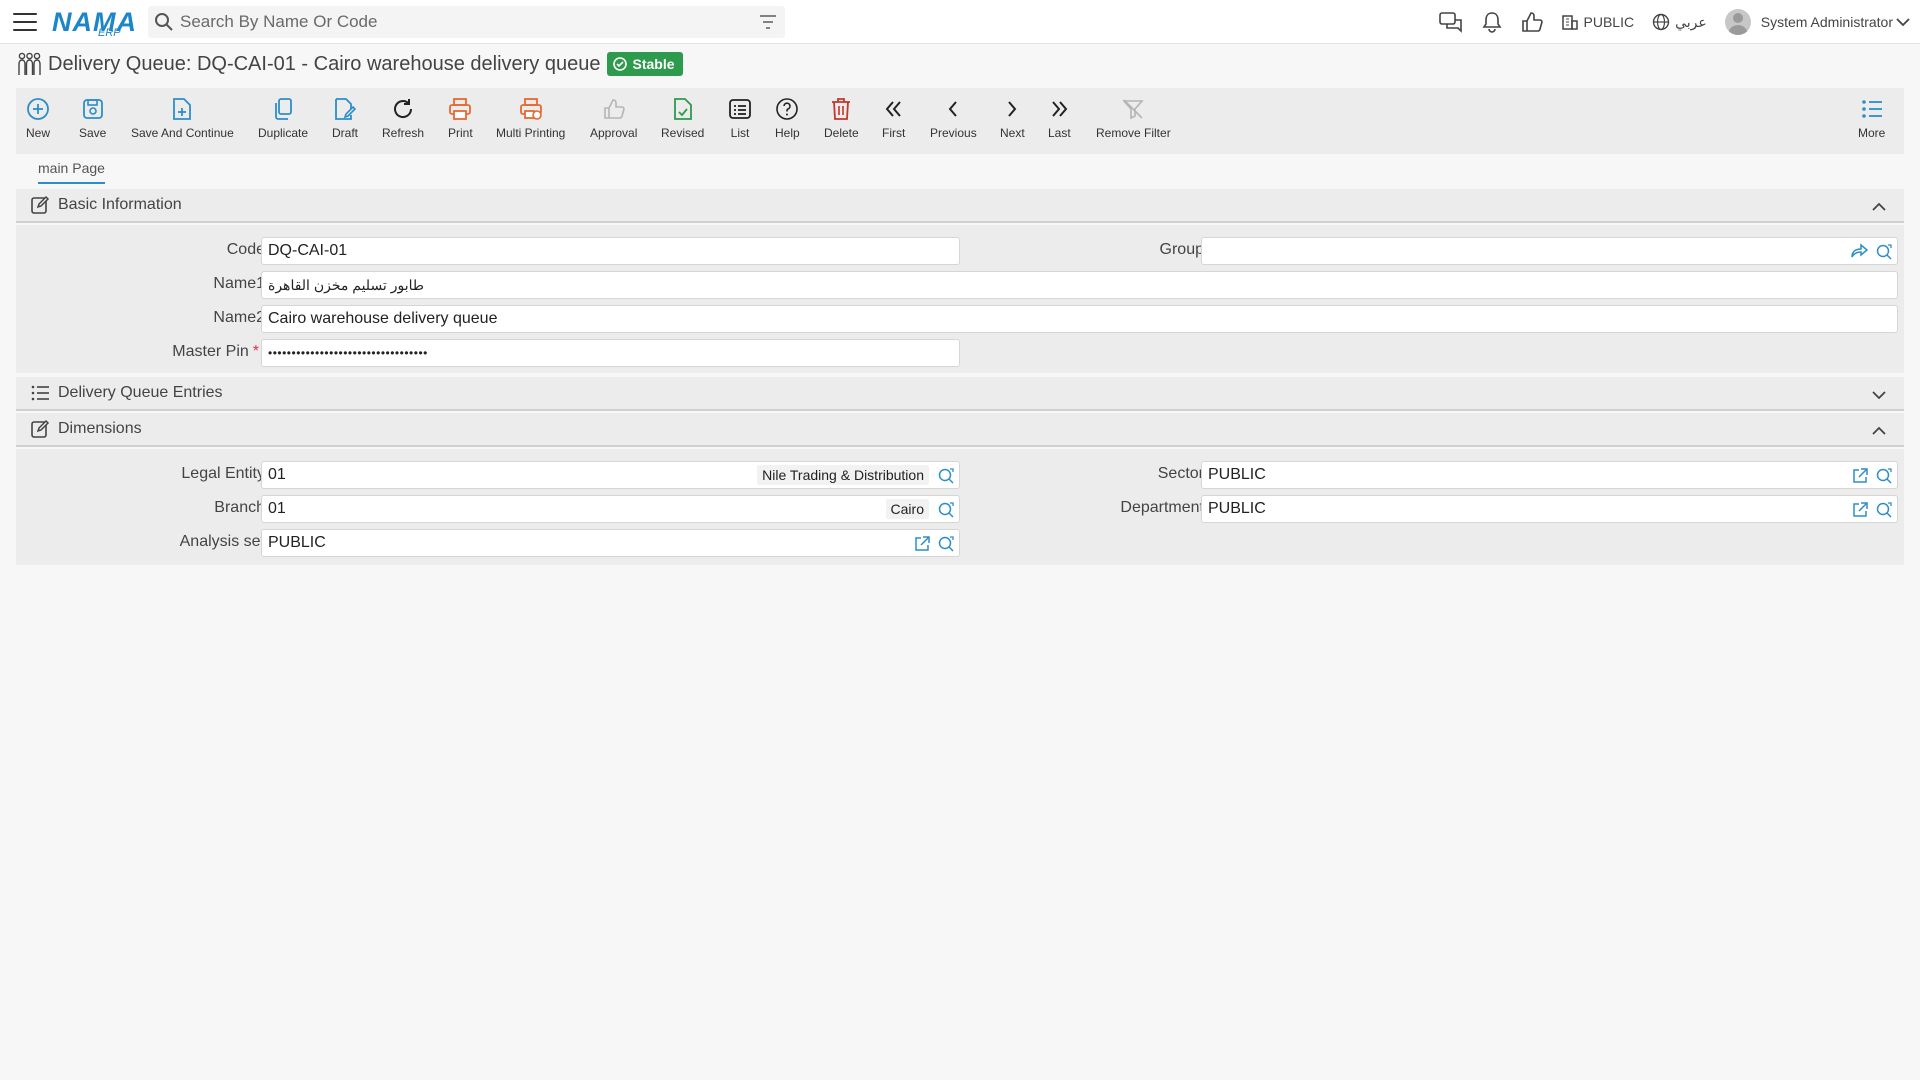 This screenshot has height=1080, width=1920. I want to click on multi-printing-button: Multi Printing, so click(530, 114).